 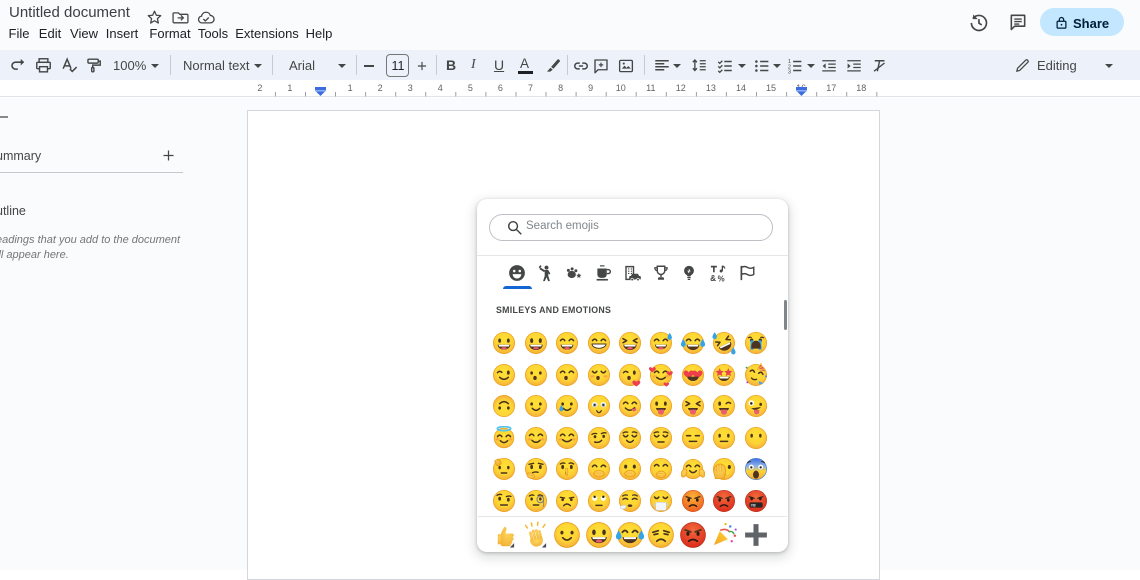 I want to click on svg-text: 13, so click(x=711, y=88).